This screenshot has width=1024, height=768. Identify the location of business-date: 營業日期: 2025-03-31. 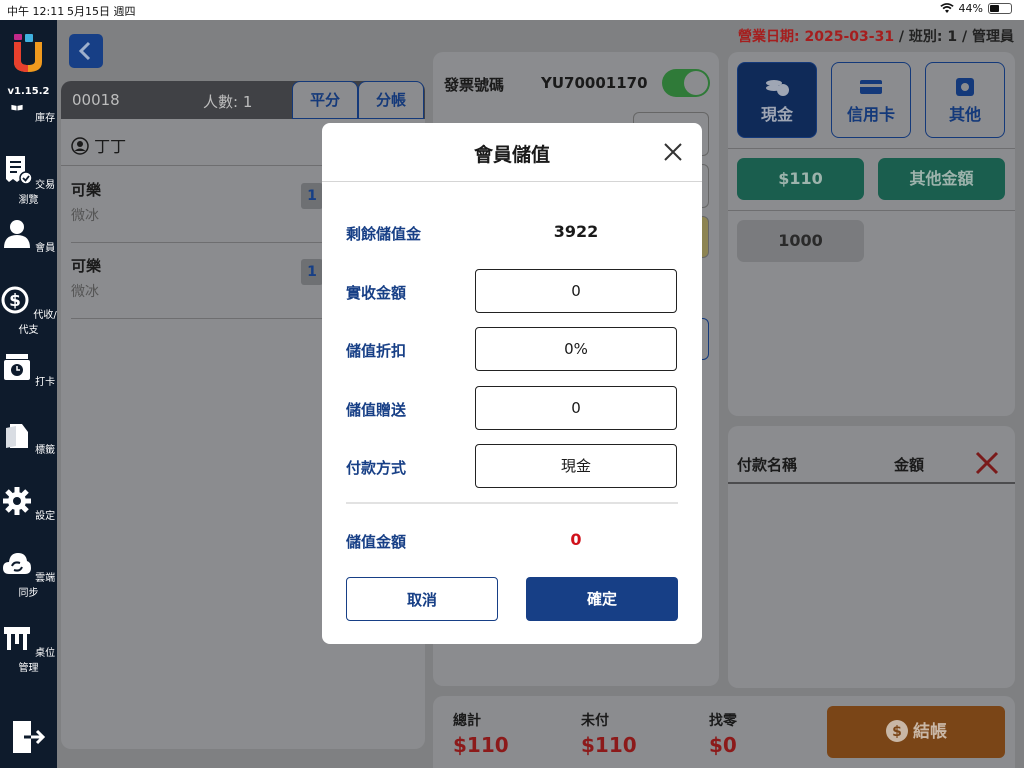
(816, 37).